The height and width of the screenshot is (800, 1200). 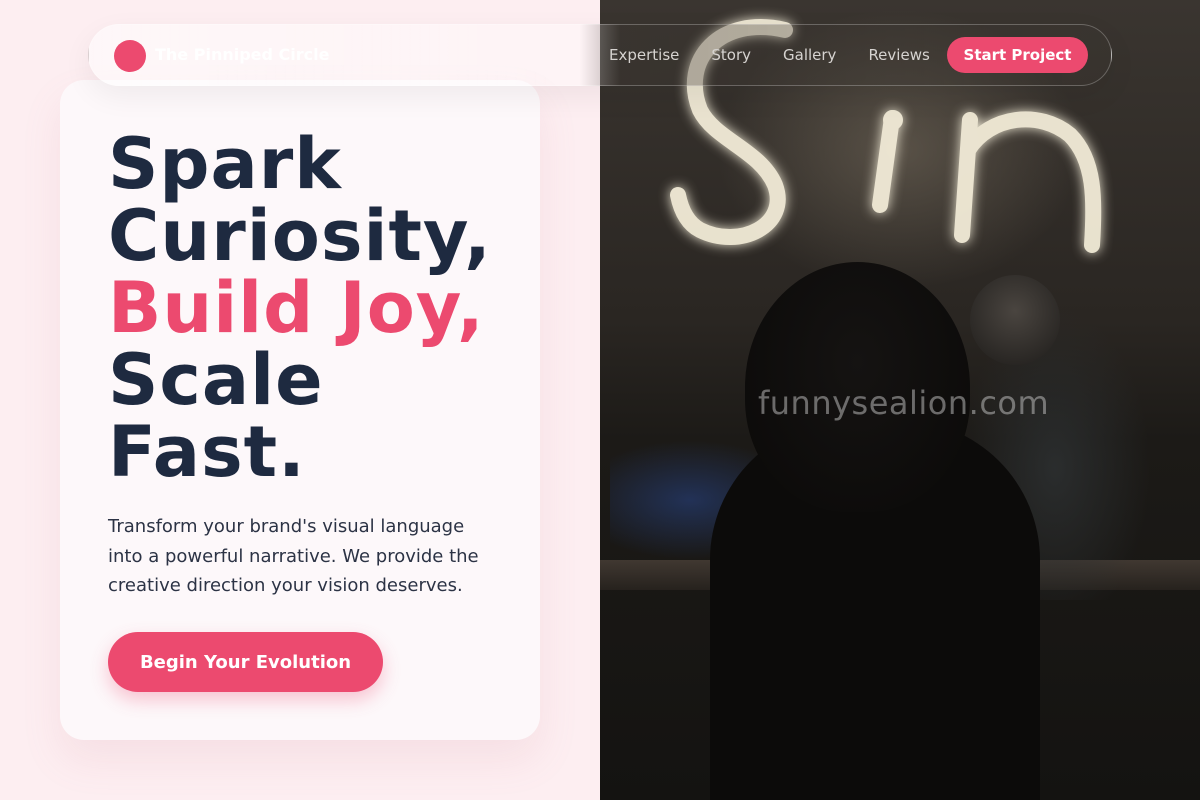 I want to click on nav-link-gallery: Gallery, so click(x=809, y=55).